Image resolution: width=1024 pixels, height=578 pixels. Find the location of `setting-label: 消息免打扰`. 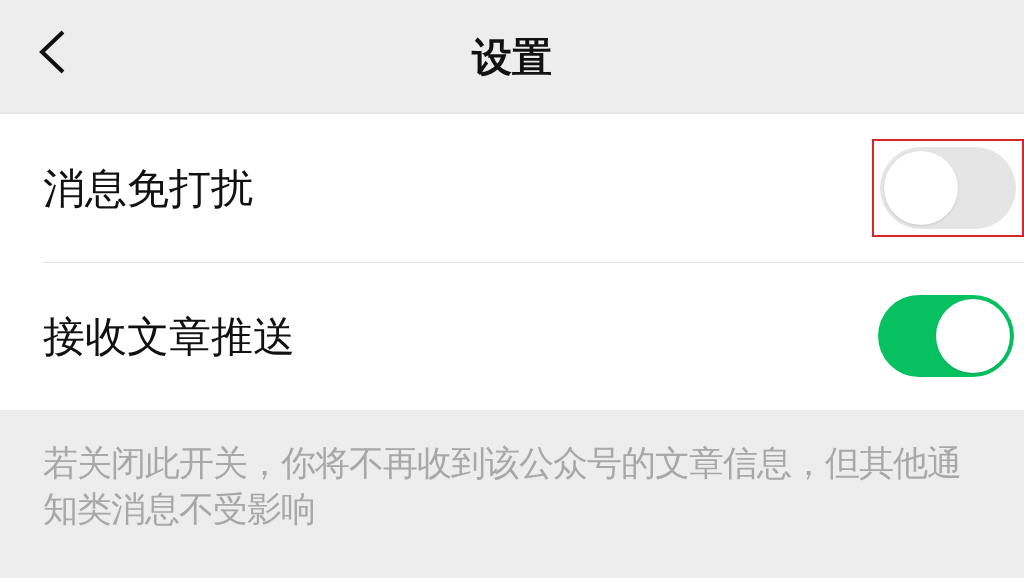

setting-label: 消息免打扰 is located at coordinates (148, 188).